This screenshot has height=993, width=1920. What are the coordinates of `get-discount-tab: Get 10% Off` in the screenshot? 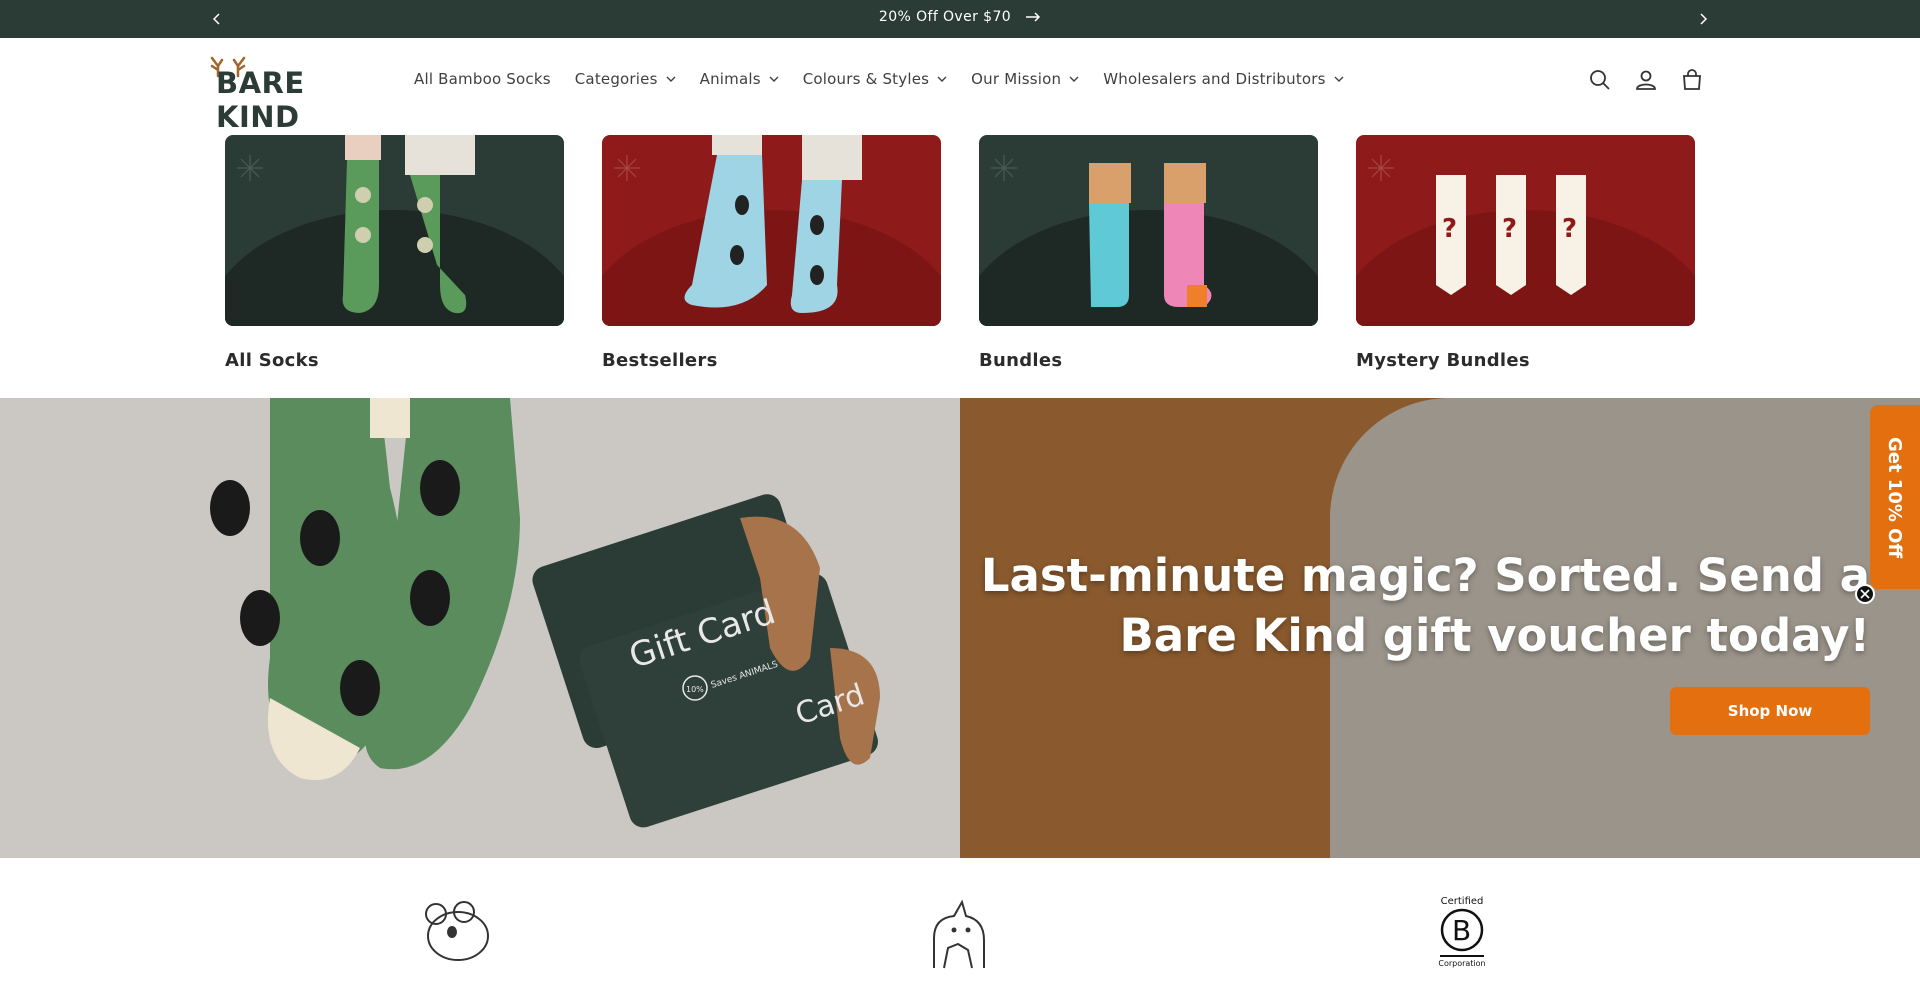 It's located at (1895, 497).